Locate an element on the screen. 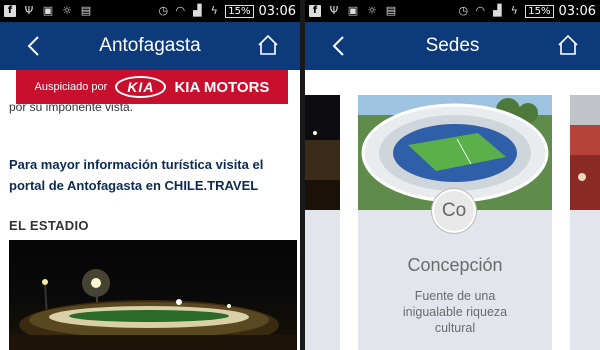 The width and height of the screenshot is (600, 350). app-bar: Sedes is located at coordinates (452, 46).